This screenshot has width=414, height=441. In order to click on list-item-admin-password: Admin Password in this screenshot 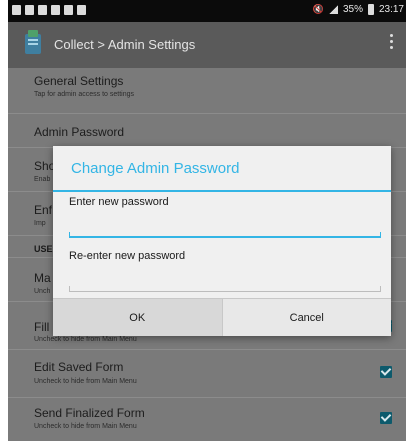, I will do `click(207, 131)`.